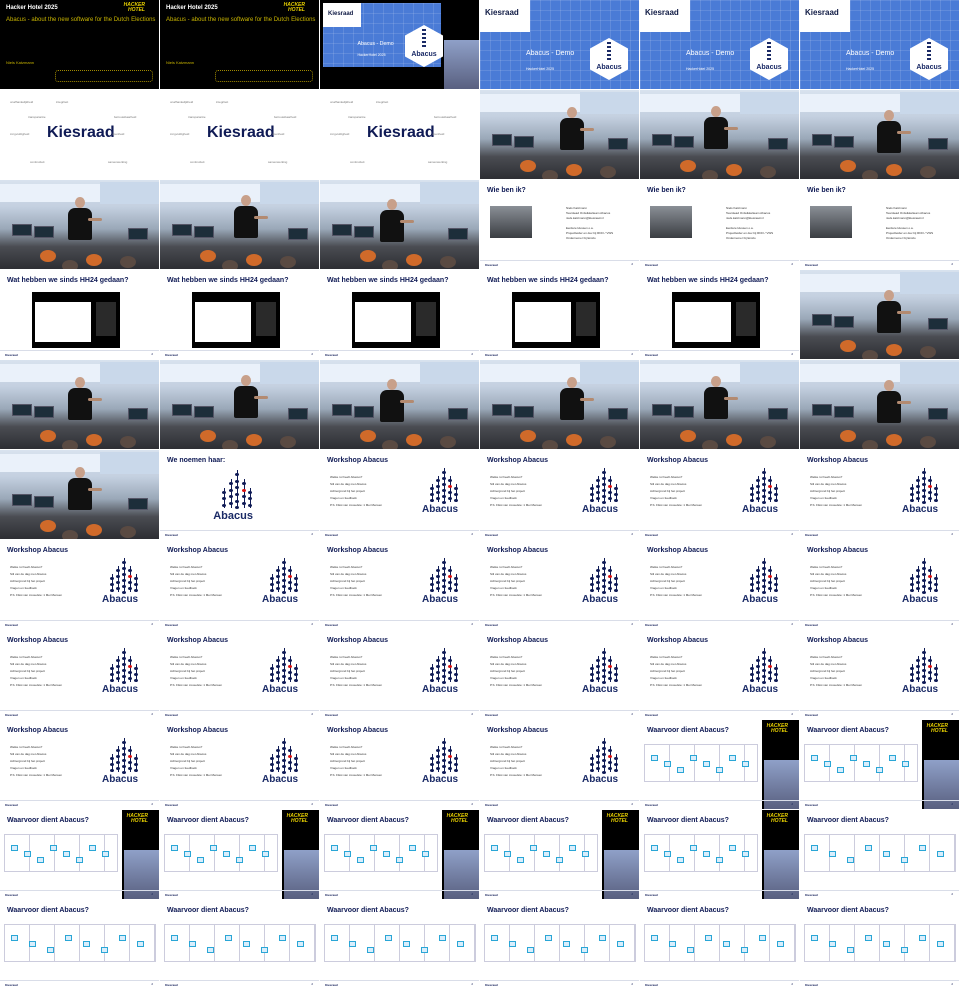 This screenshot has height=990, width=960. I want to click on slide-author: Niels Katzmann, so click(180, 62).